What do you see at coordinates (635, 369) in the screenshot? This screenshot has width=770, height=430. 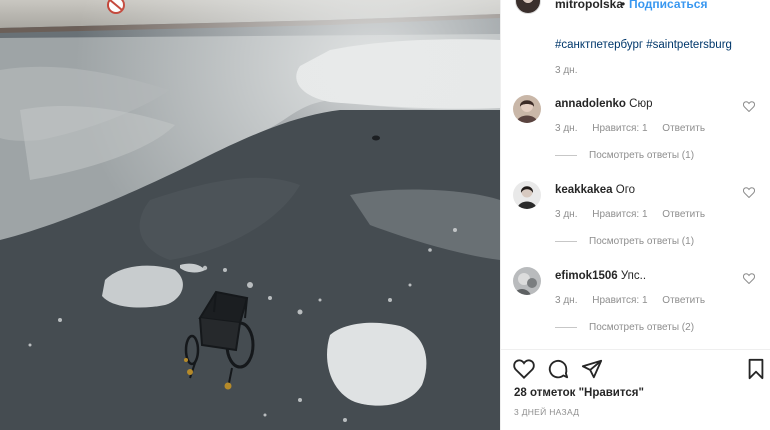 I see `post-actions` at bounding box center [635, 369].